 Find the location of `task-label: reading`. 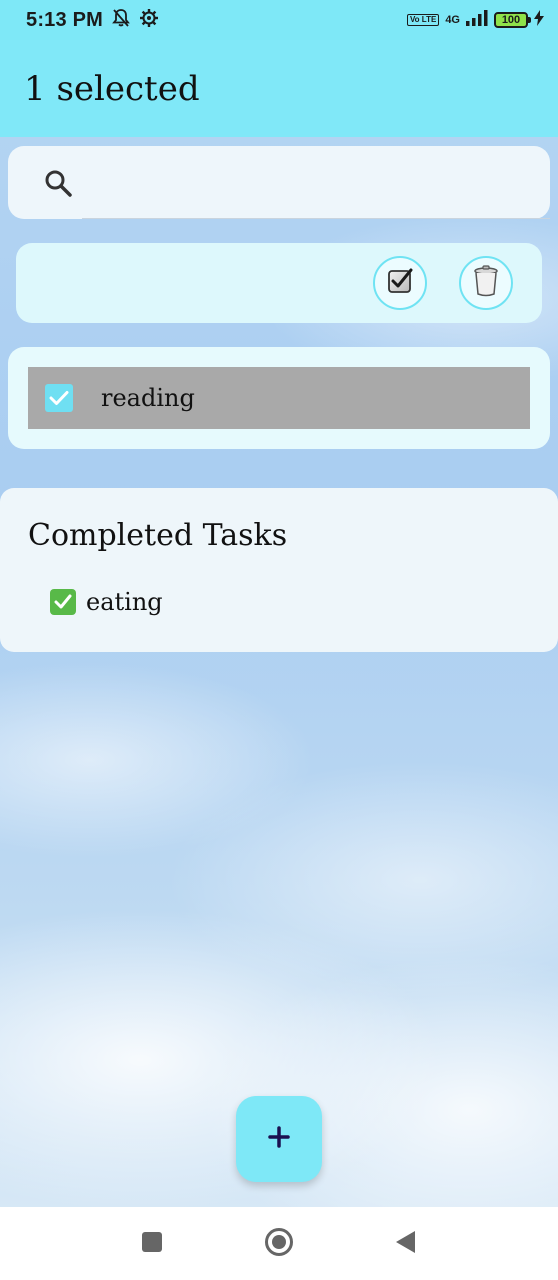

task-label: reading is located at coordinates (148, 398).